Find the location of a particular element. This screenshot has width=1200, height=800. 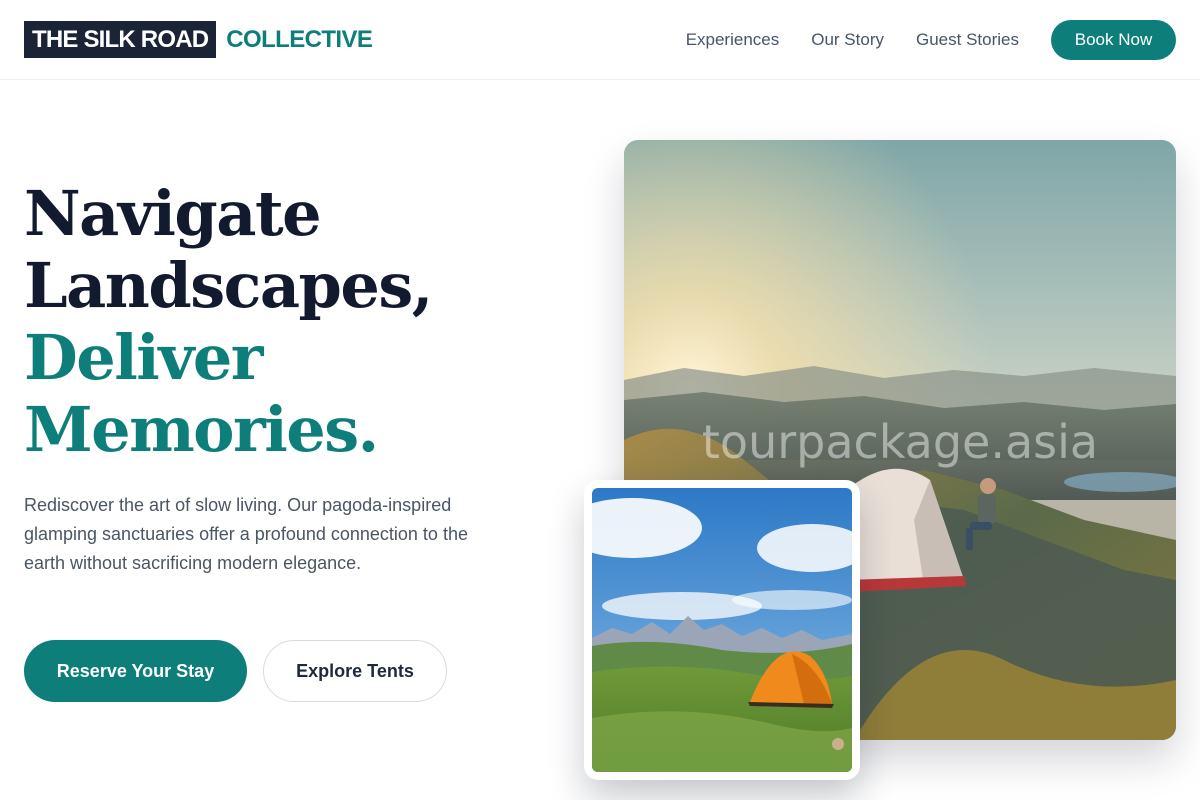

headline-line-1: Navigate is located at coordinates (173, 213).